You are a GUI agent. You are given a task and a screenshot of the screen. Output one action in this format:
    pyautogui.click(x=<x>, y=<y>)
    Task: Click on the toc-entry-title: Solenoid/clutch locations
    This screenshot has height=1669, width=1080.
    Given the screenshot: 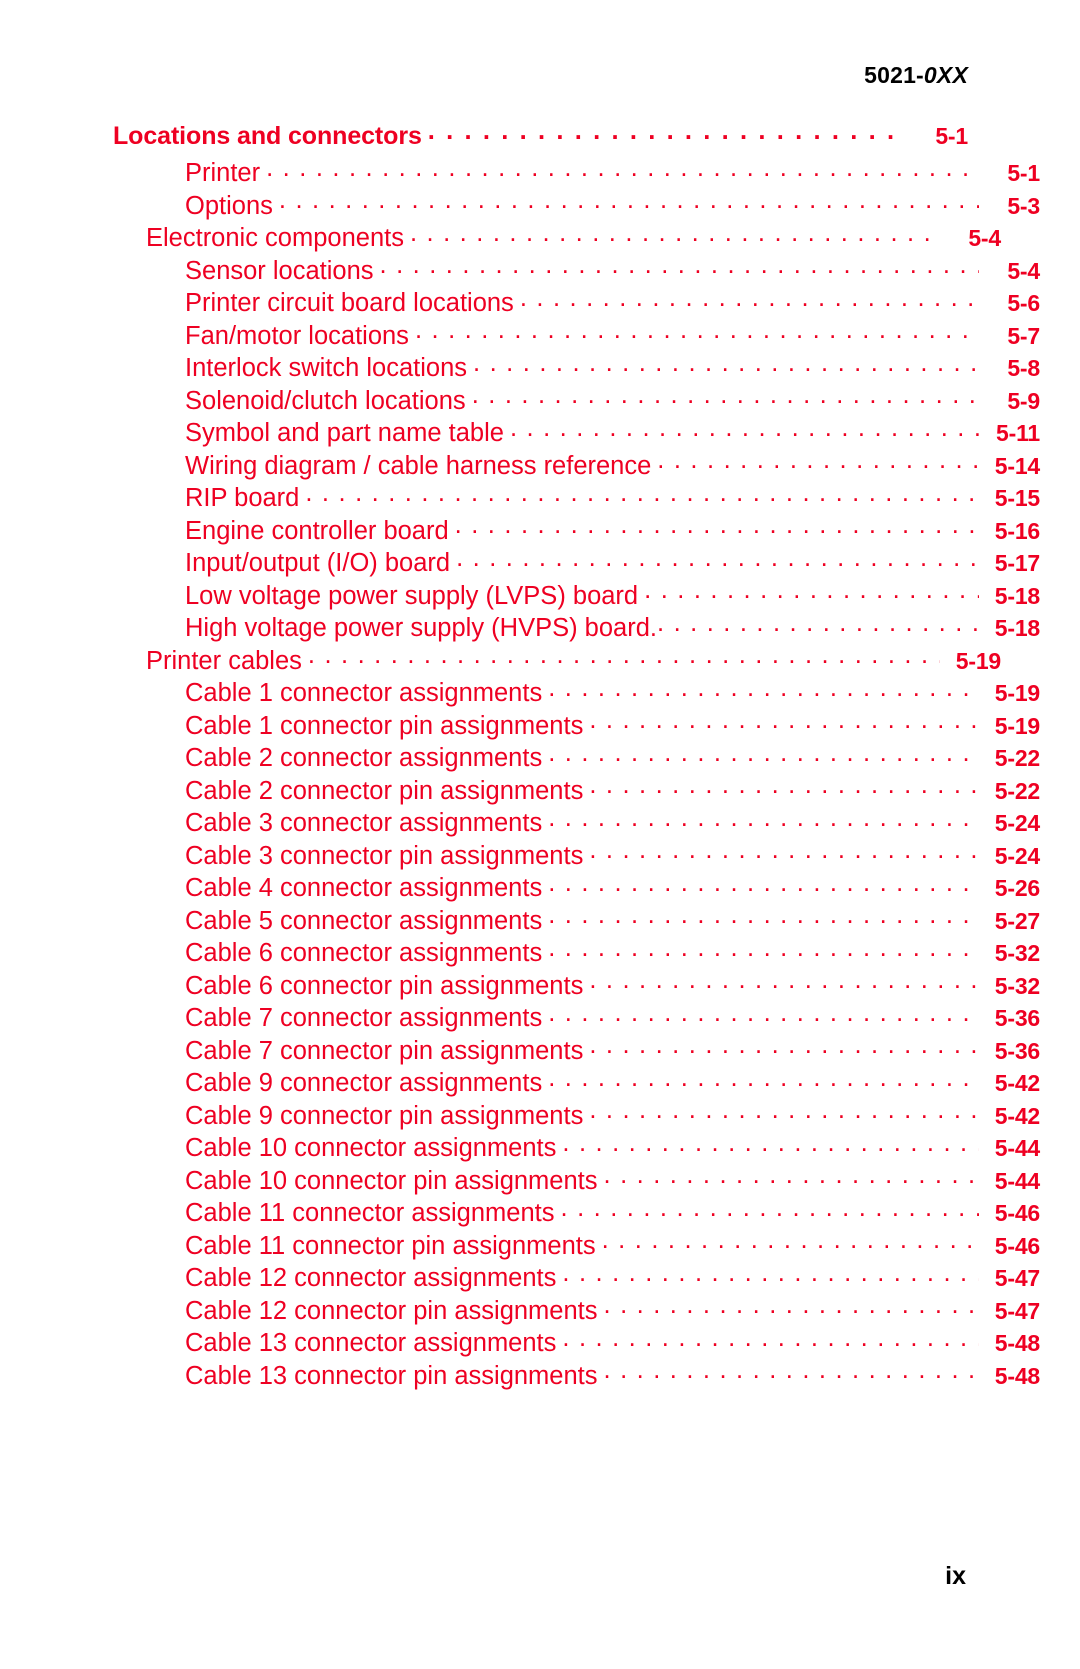 What is the action you would take?
    pyautogui.click(x=325, y=400)
    